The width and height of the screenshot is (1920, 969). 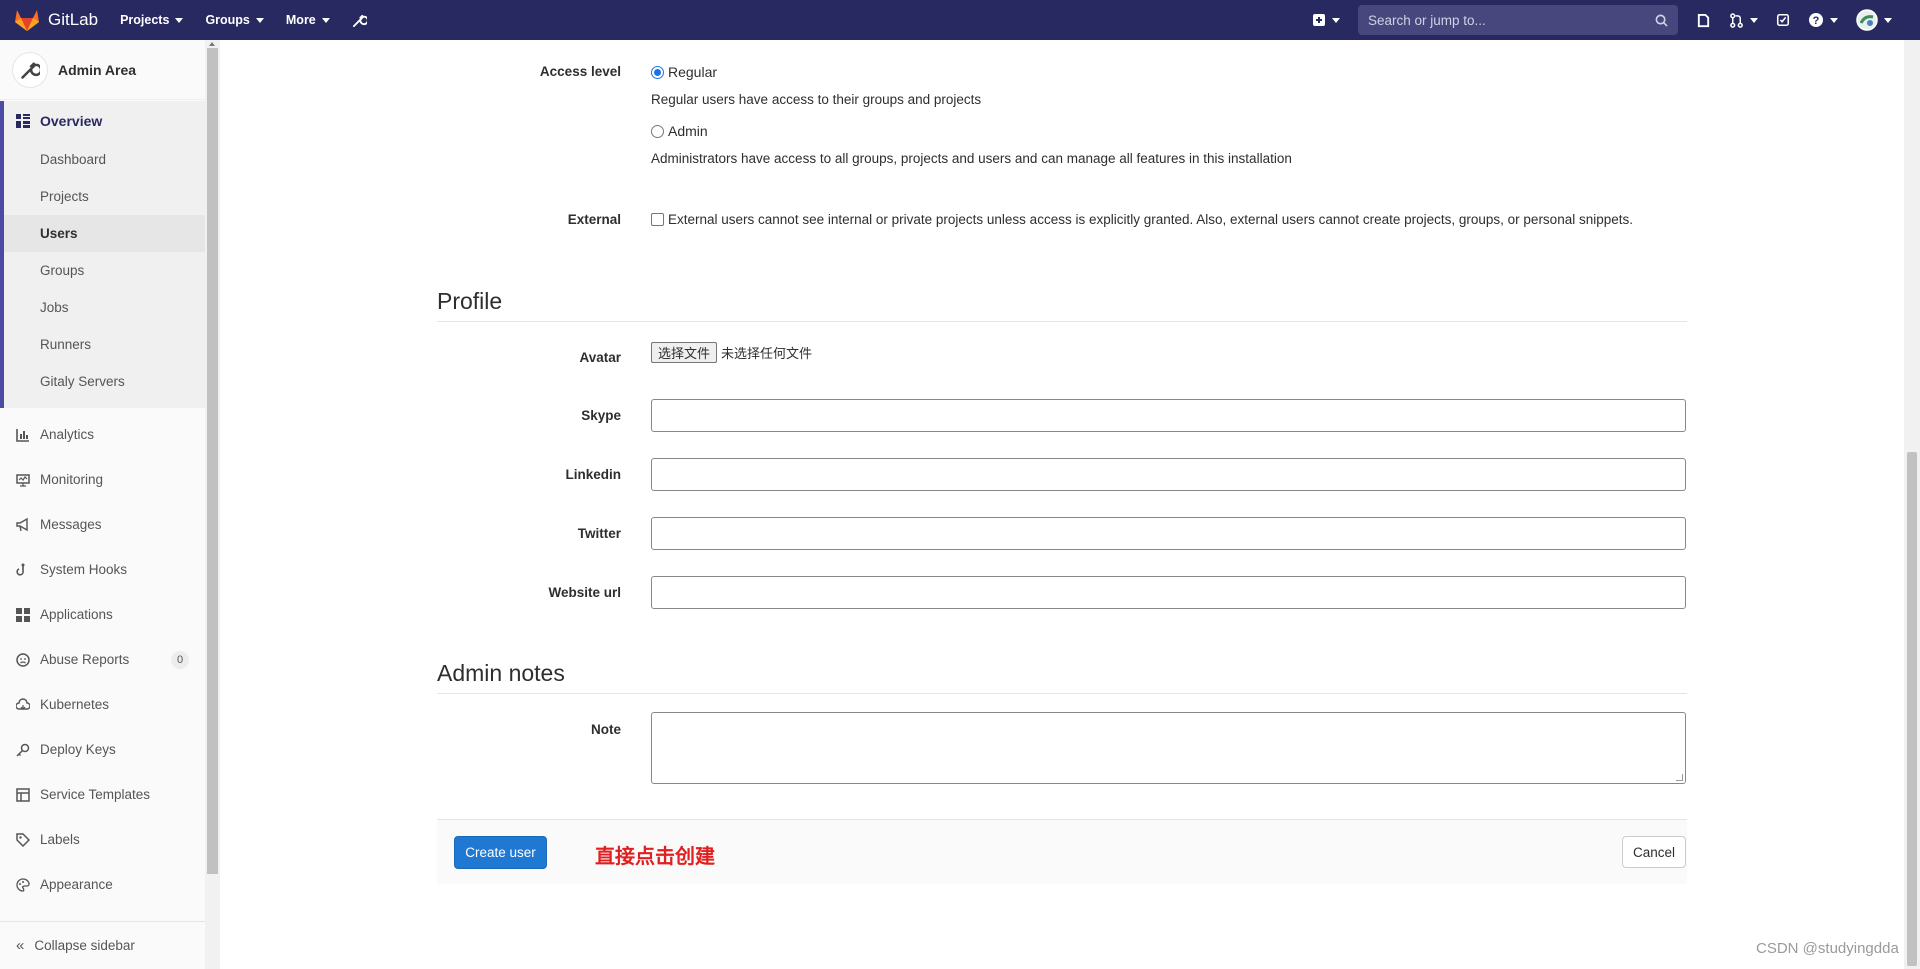 I want to click on sidebar-item-applications: Applications, so click(x=102, y=614).